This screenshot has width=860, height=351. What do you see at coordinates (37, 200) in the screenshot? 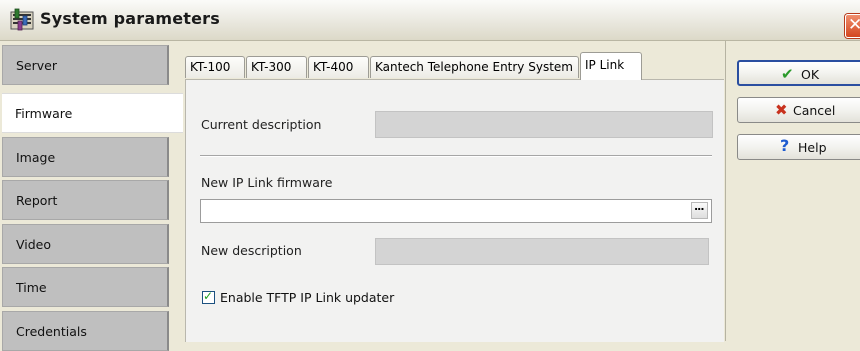
I see `sidebar-item-label: Report` at bounding box center [37, 200].